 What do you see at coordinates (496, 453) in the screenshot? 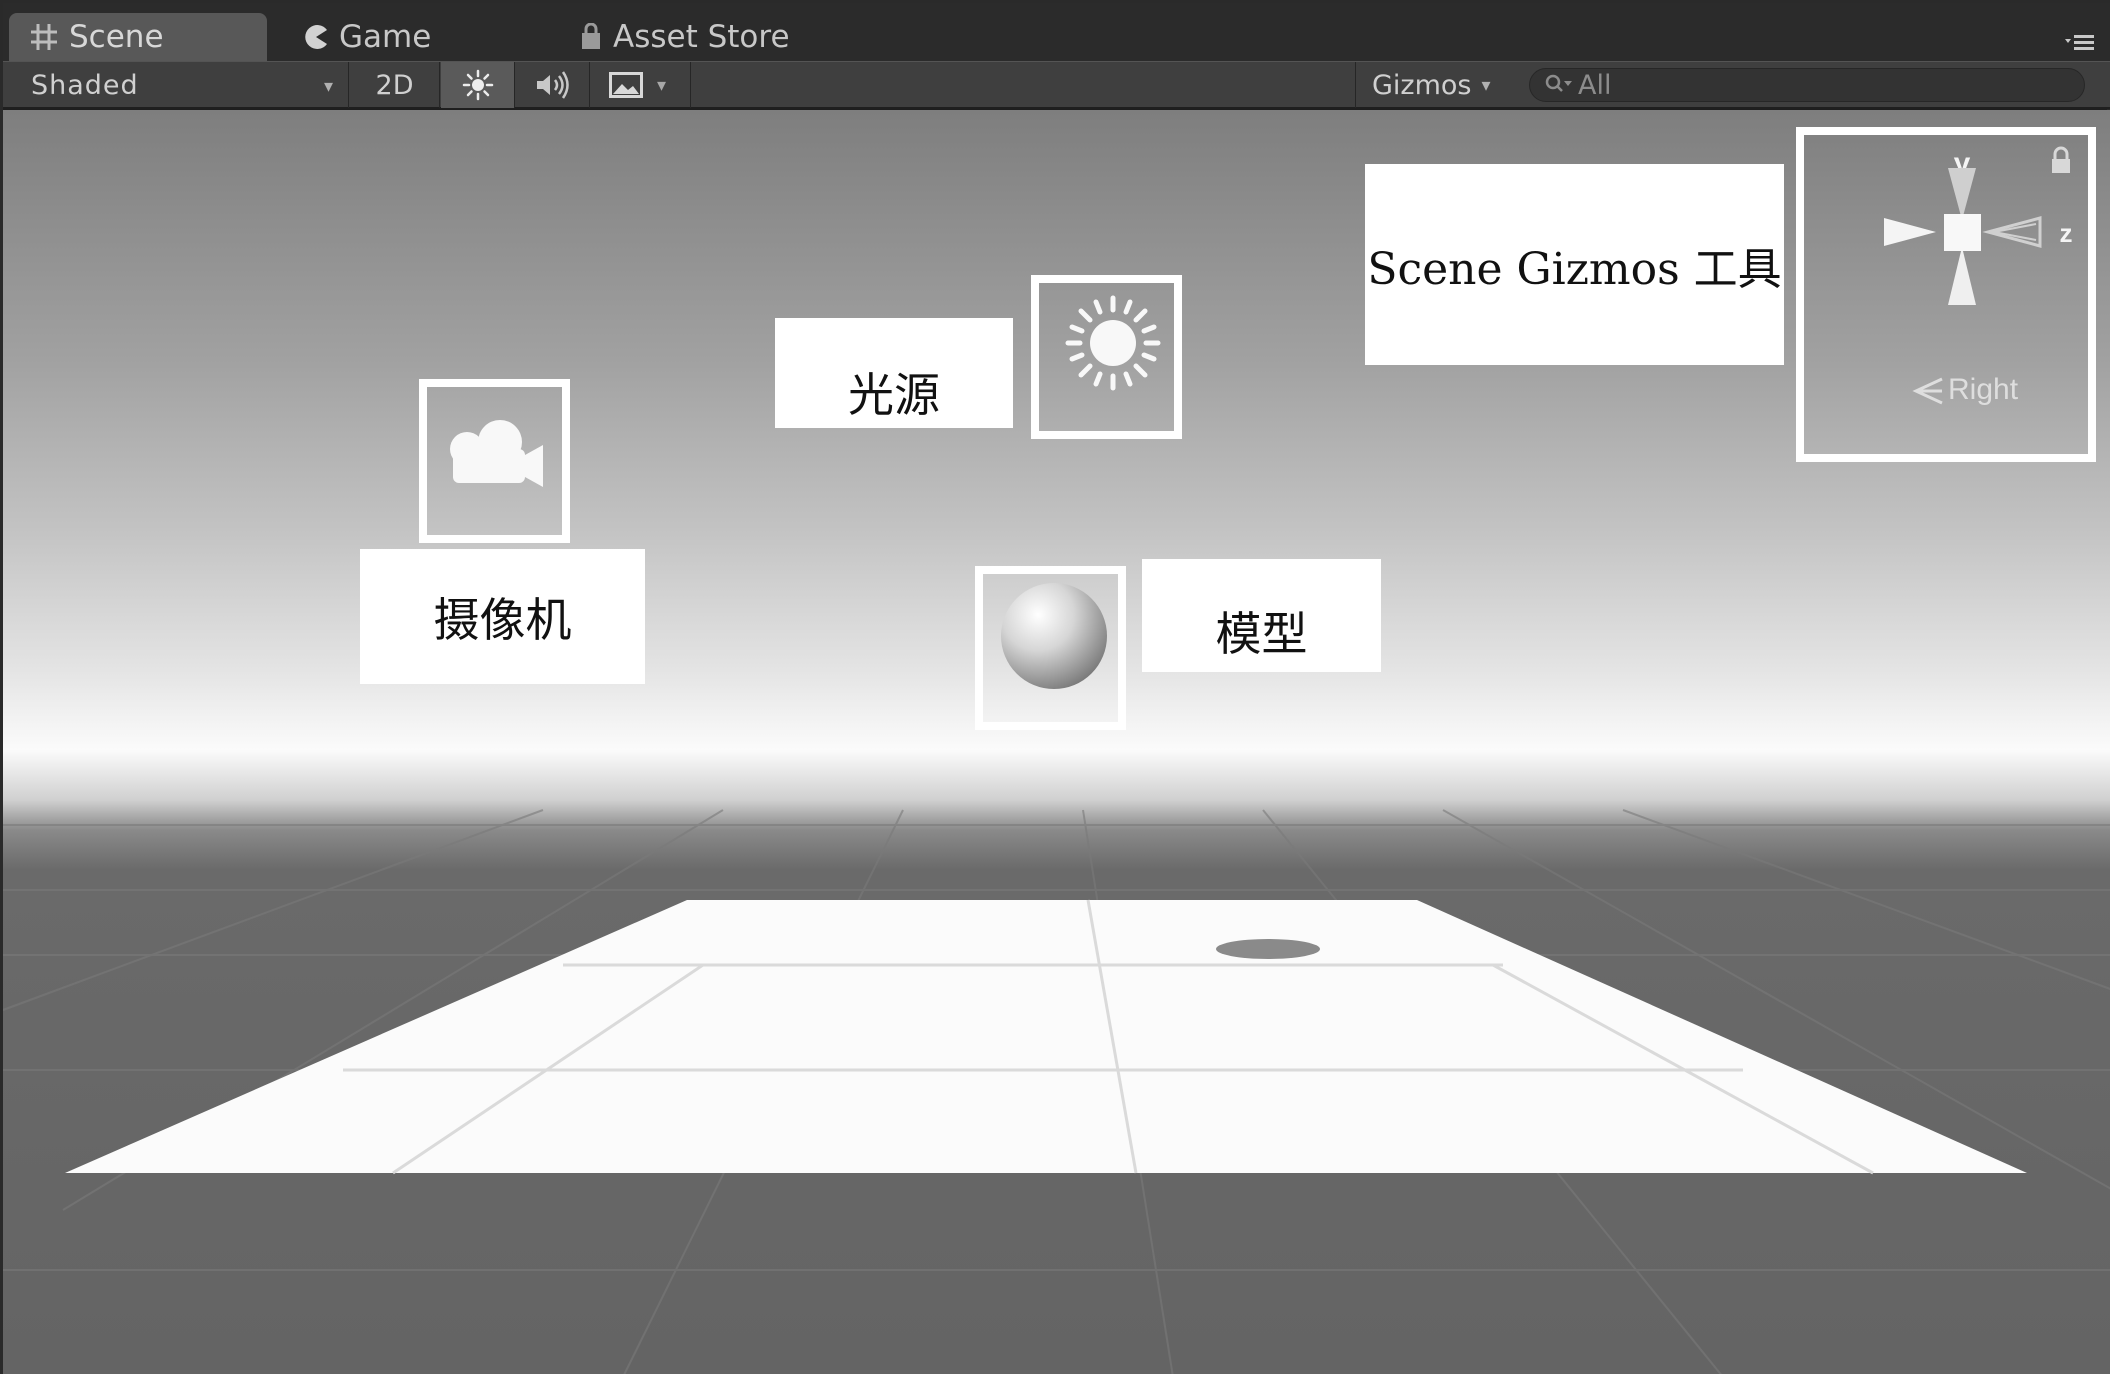
I see `camera-icon` at bounding box center [496, 453].